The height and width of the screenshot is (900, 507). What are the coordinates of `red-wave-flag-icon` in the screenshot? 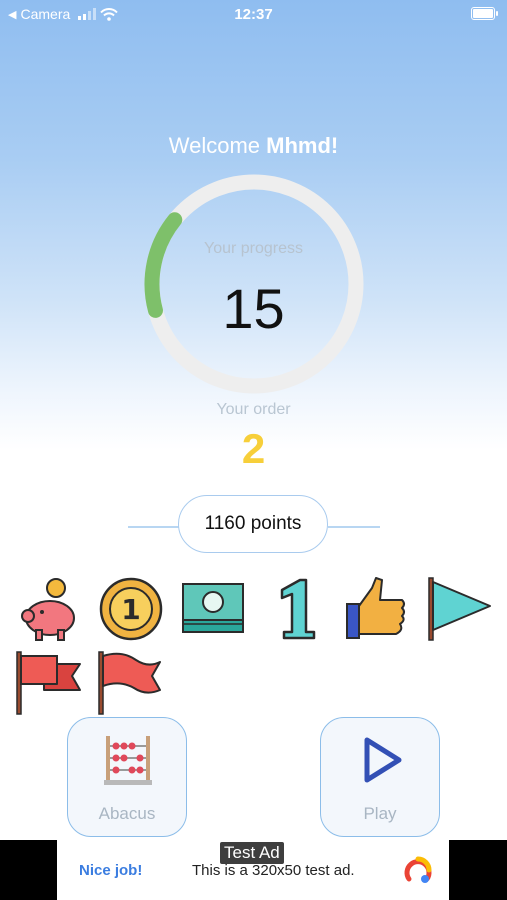 It's located at (131, 683).